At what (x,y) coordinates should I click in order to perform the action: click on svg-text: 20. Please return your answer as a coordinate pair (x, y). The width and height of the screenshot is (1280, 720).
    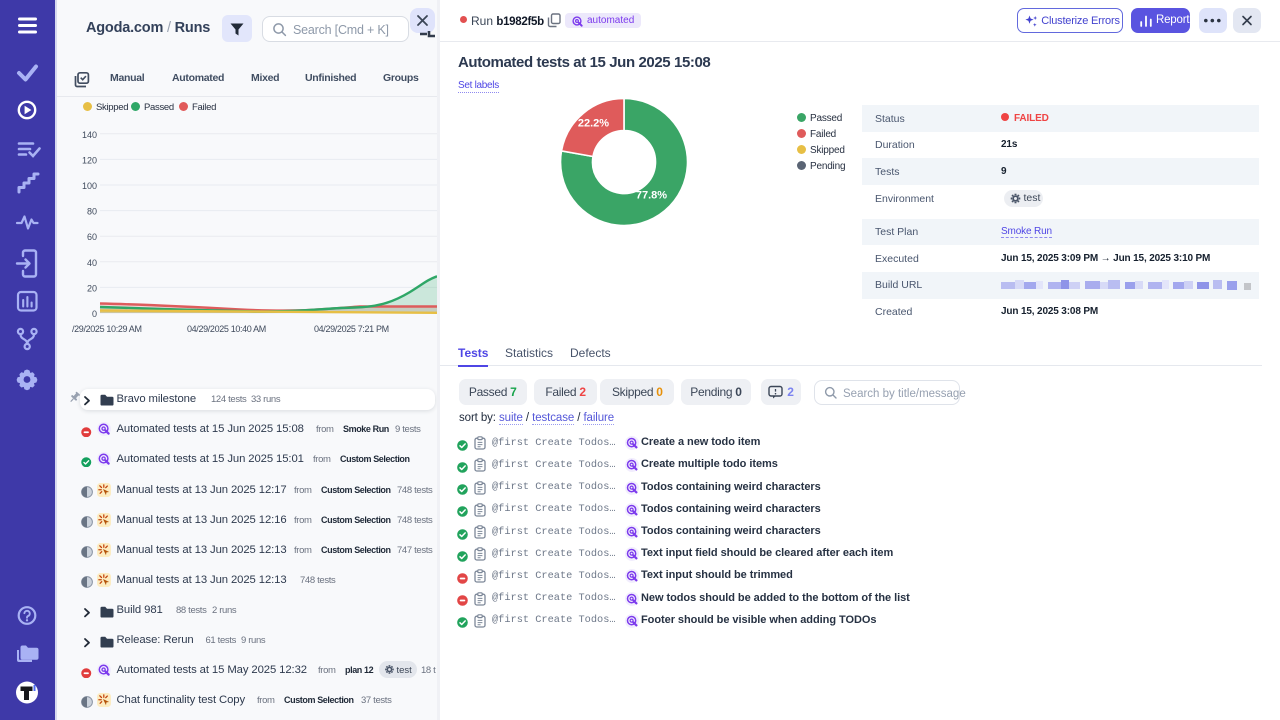
    Looking at the image, I should click on (92, 288).